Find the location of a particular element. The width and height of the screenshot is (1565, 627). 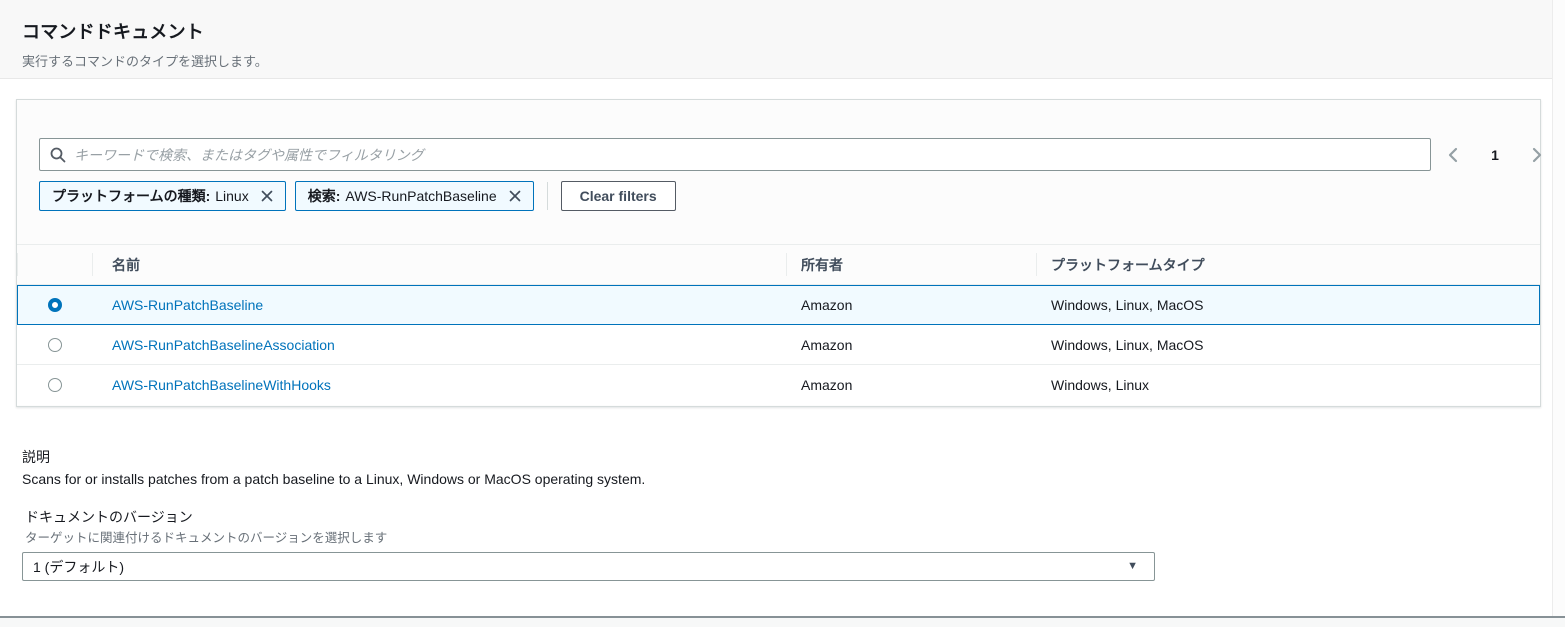

document-version-selected-value: 1 (デフォルト) is located at coordinates (78, 566).